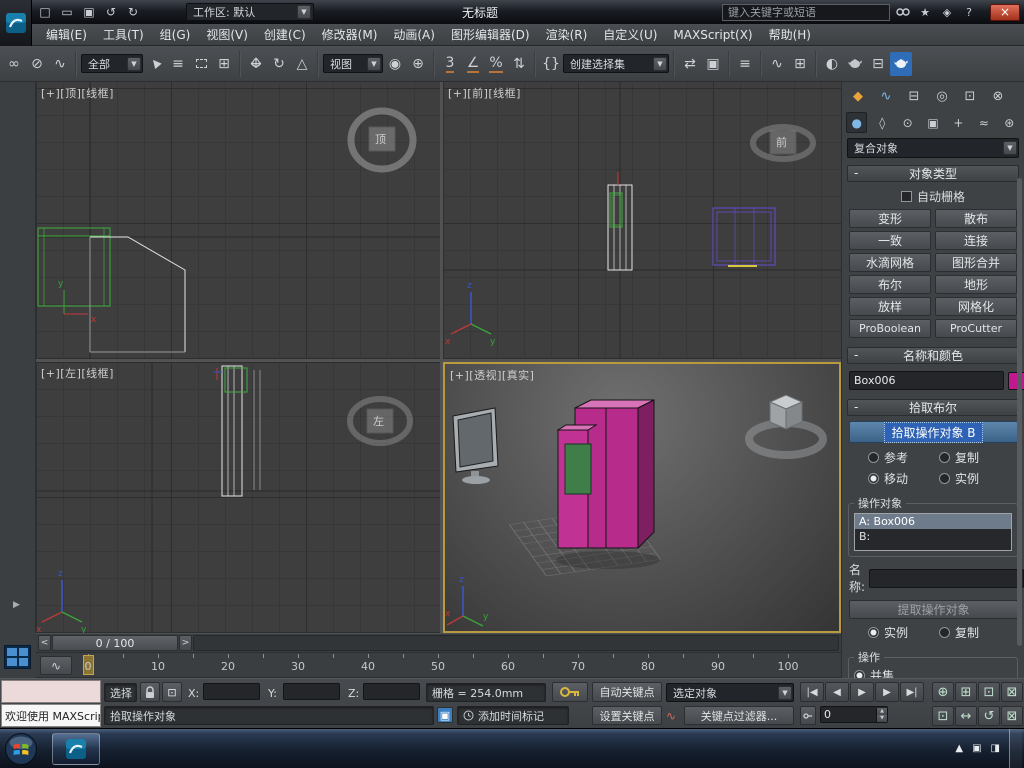  What do you see at coordinates (1015, 748) in the screenshot?
I see `show-desktop-button` at bounding box center [1015, 748].